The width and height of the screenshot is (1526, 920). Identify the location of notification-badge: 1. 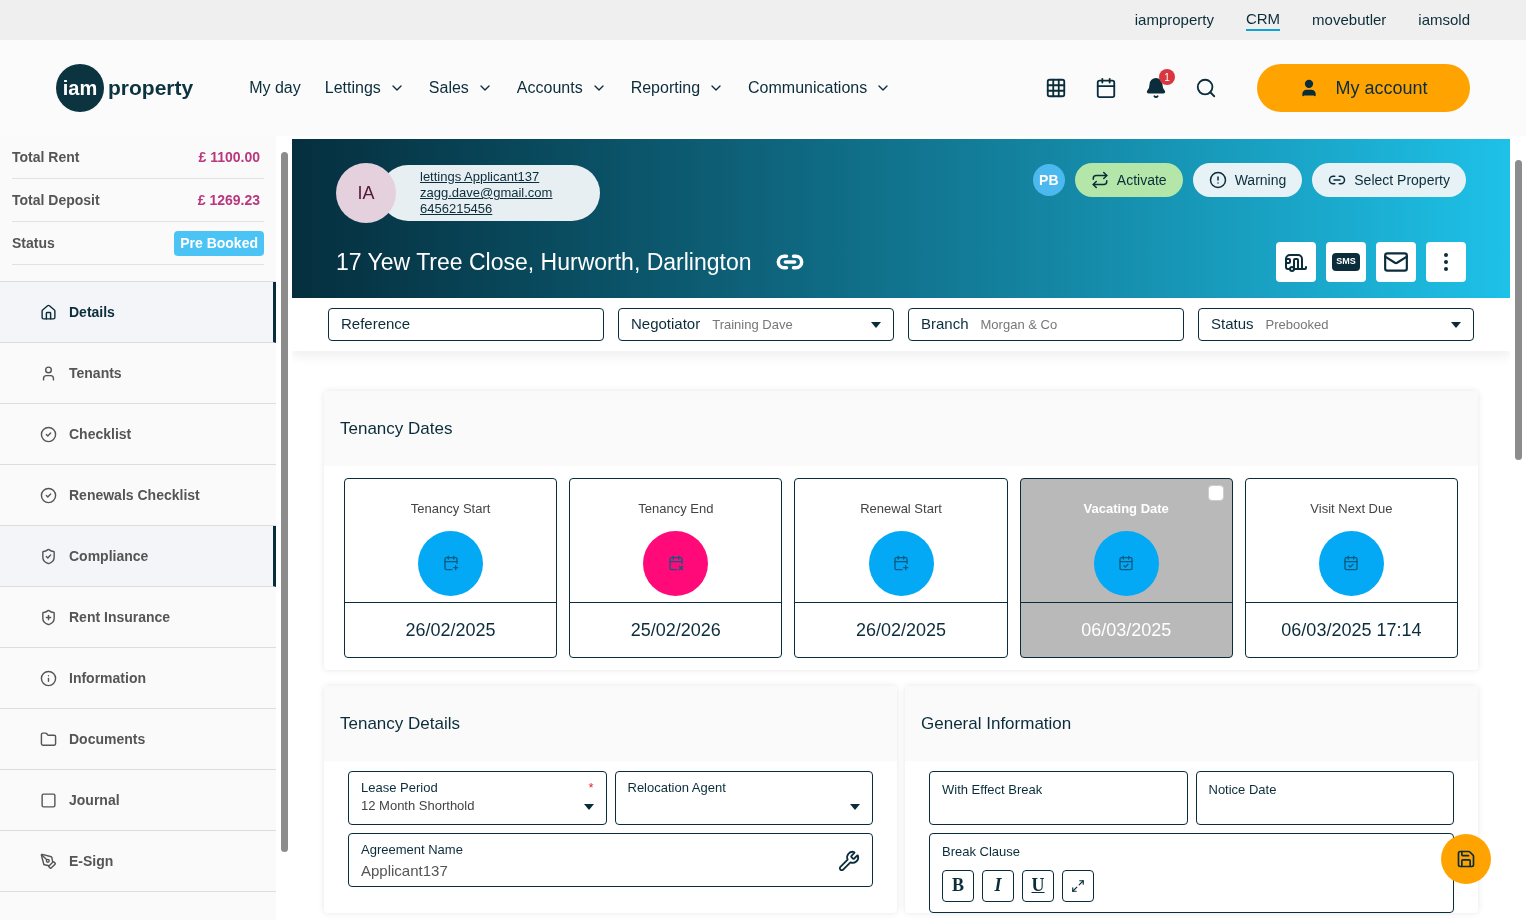
(1167, 77).